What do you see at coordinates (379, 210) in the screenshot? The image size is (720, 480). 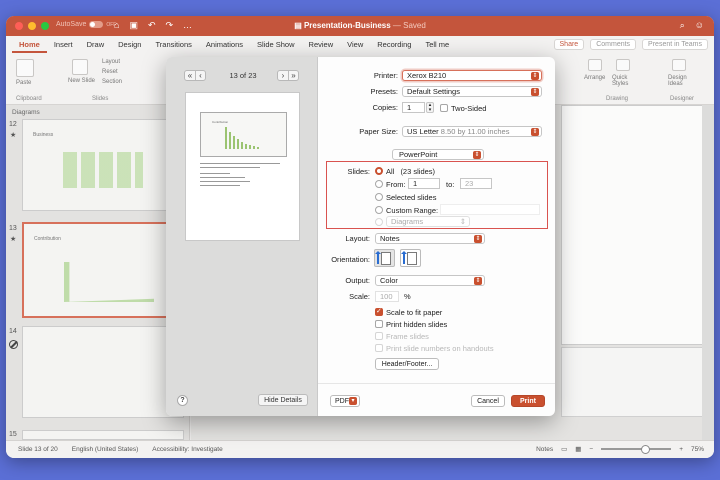 I see `custom-range-radio` at bounding box center [379, 210].